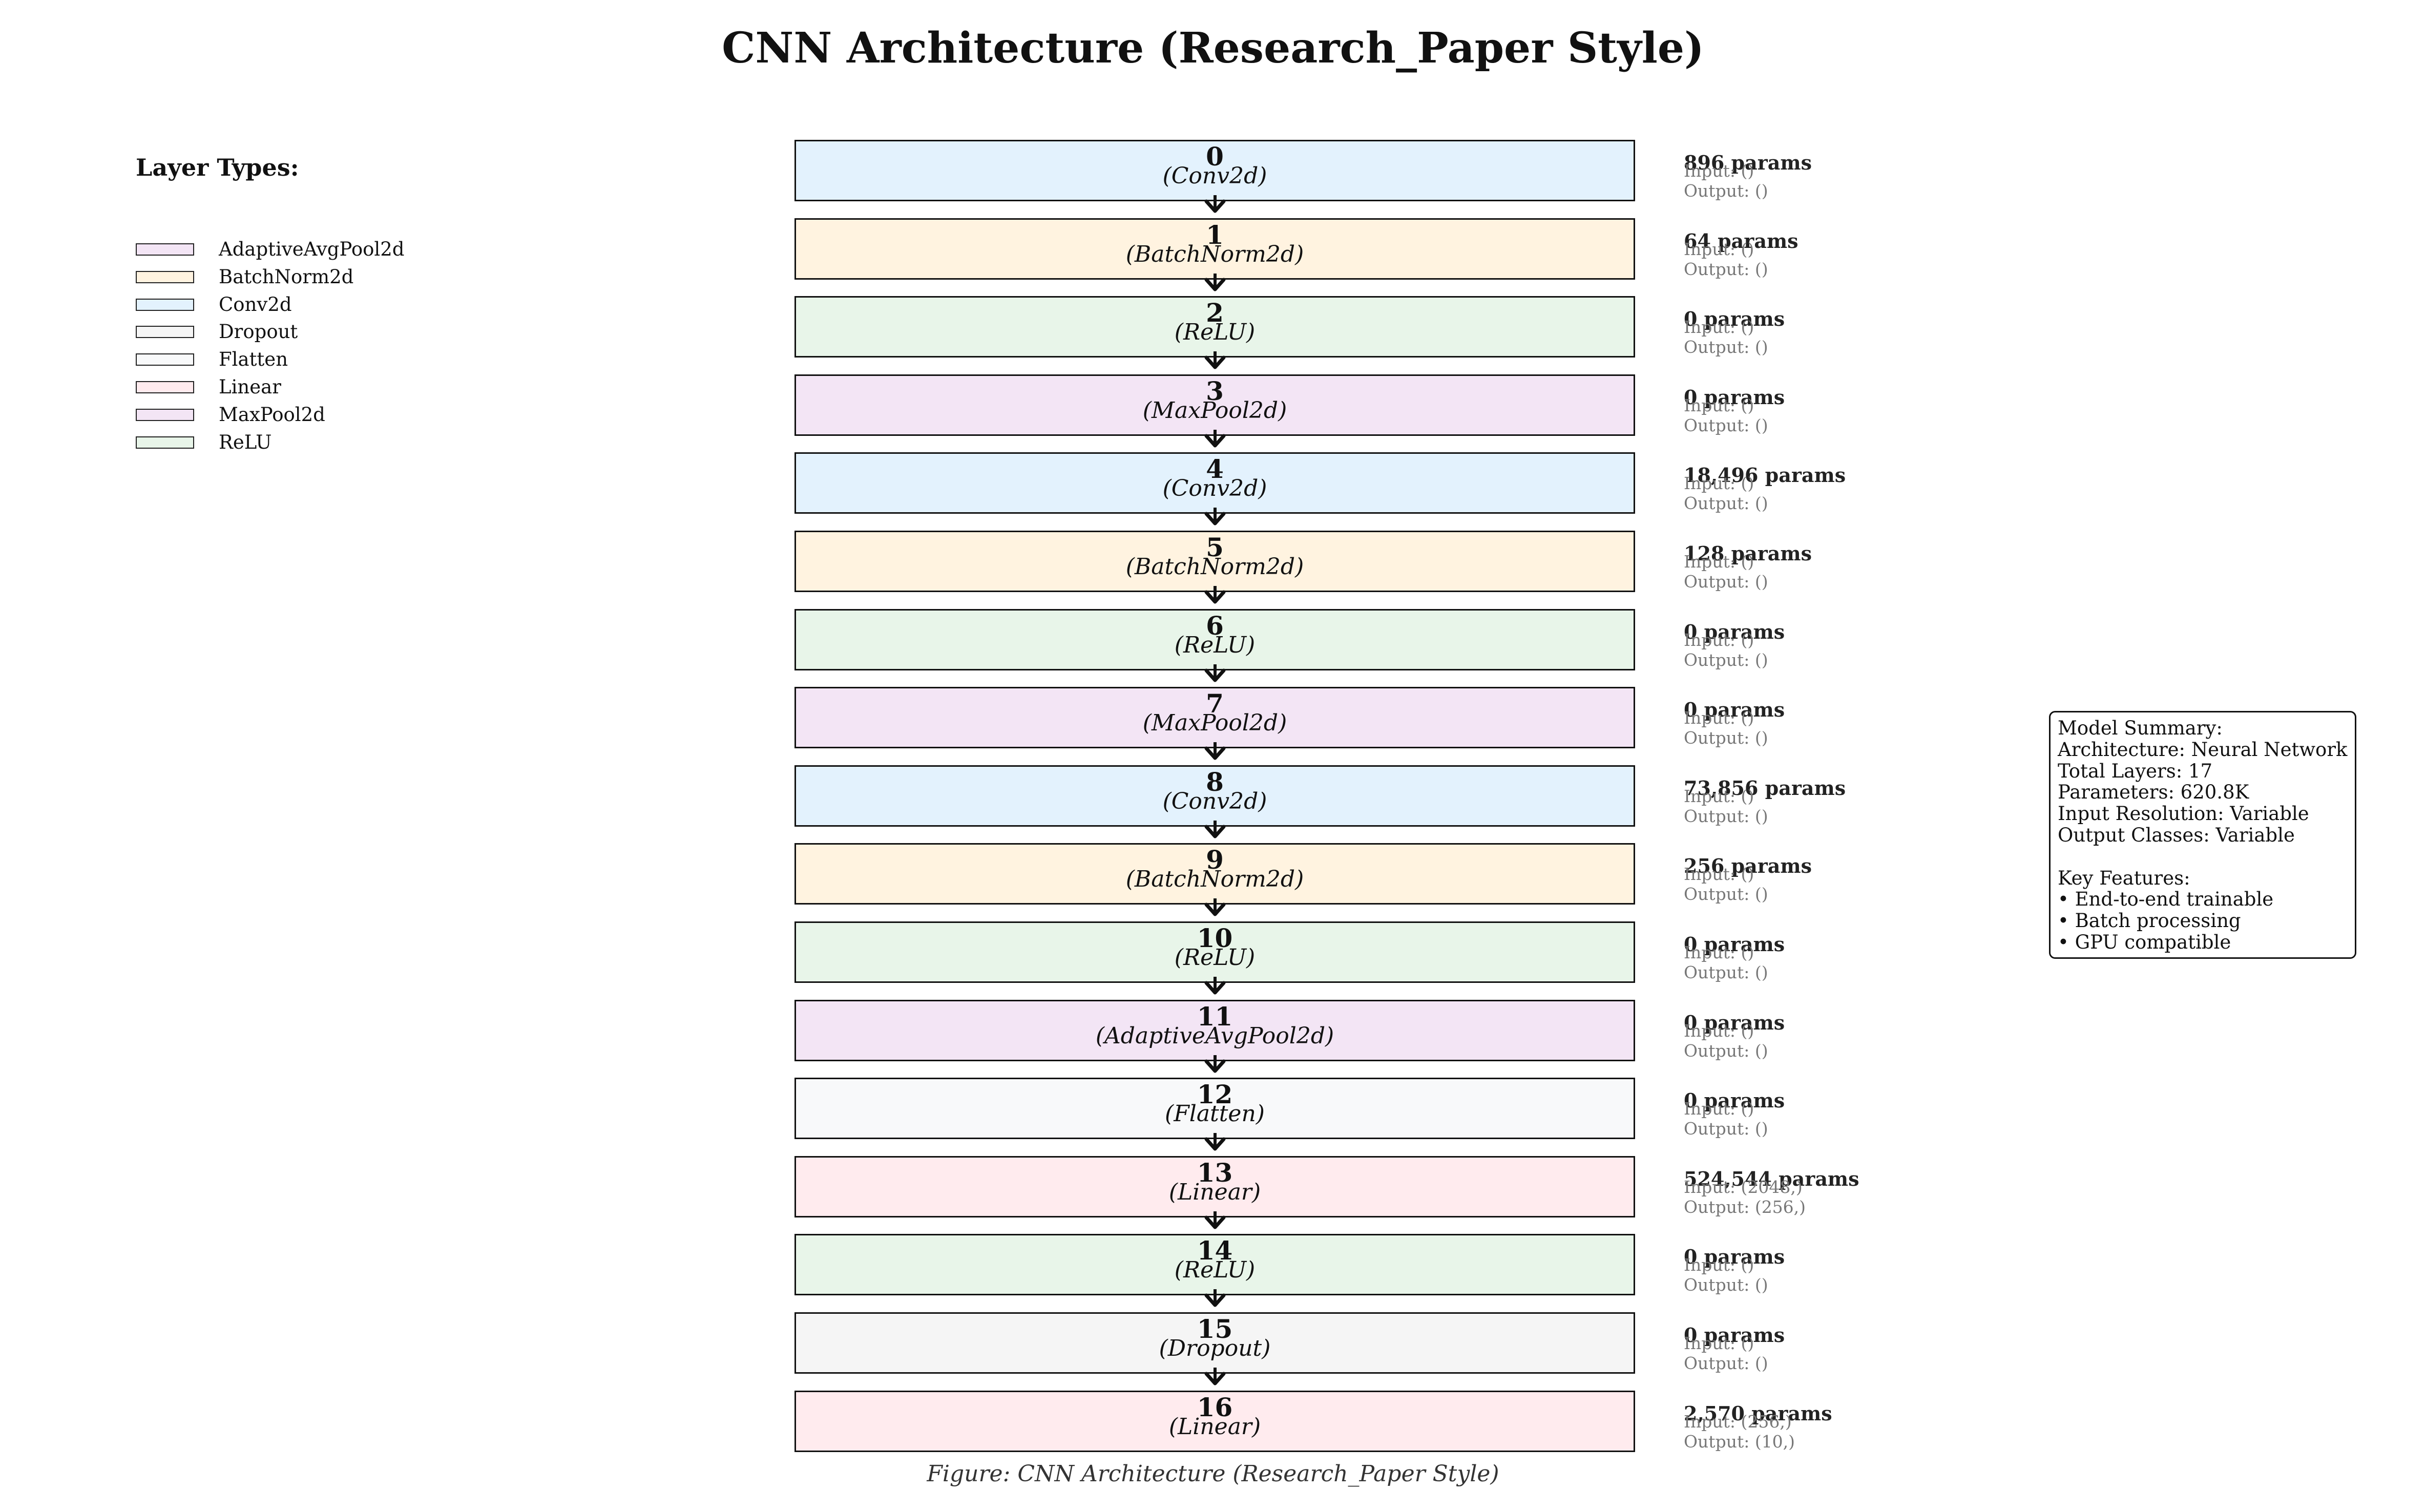 The height and width of the screenshot is (1512, 2426). What do you see at coordinates (1863, 496) in the screenshot?
I see `layer-info: 18,496 params Input: () Output: ()` at bounding box center [1863, 496].